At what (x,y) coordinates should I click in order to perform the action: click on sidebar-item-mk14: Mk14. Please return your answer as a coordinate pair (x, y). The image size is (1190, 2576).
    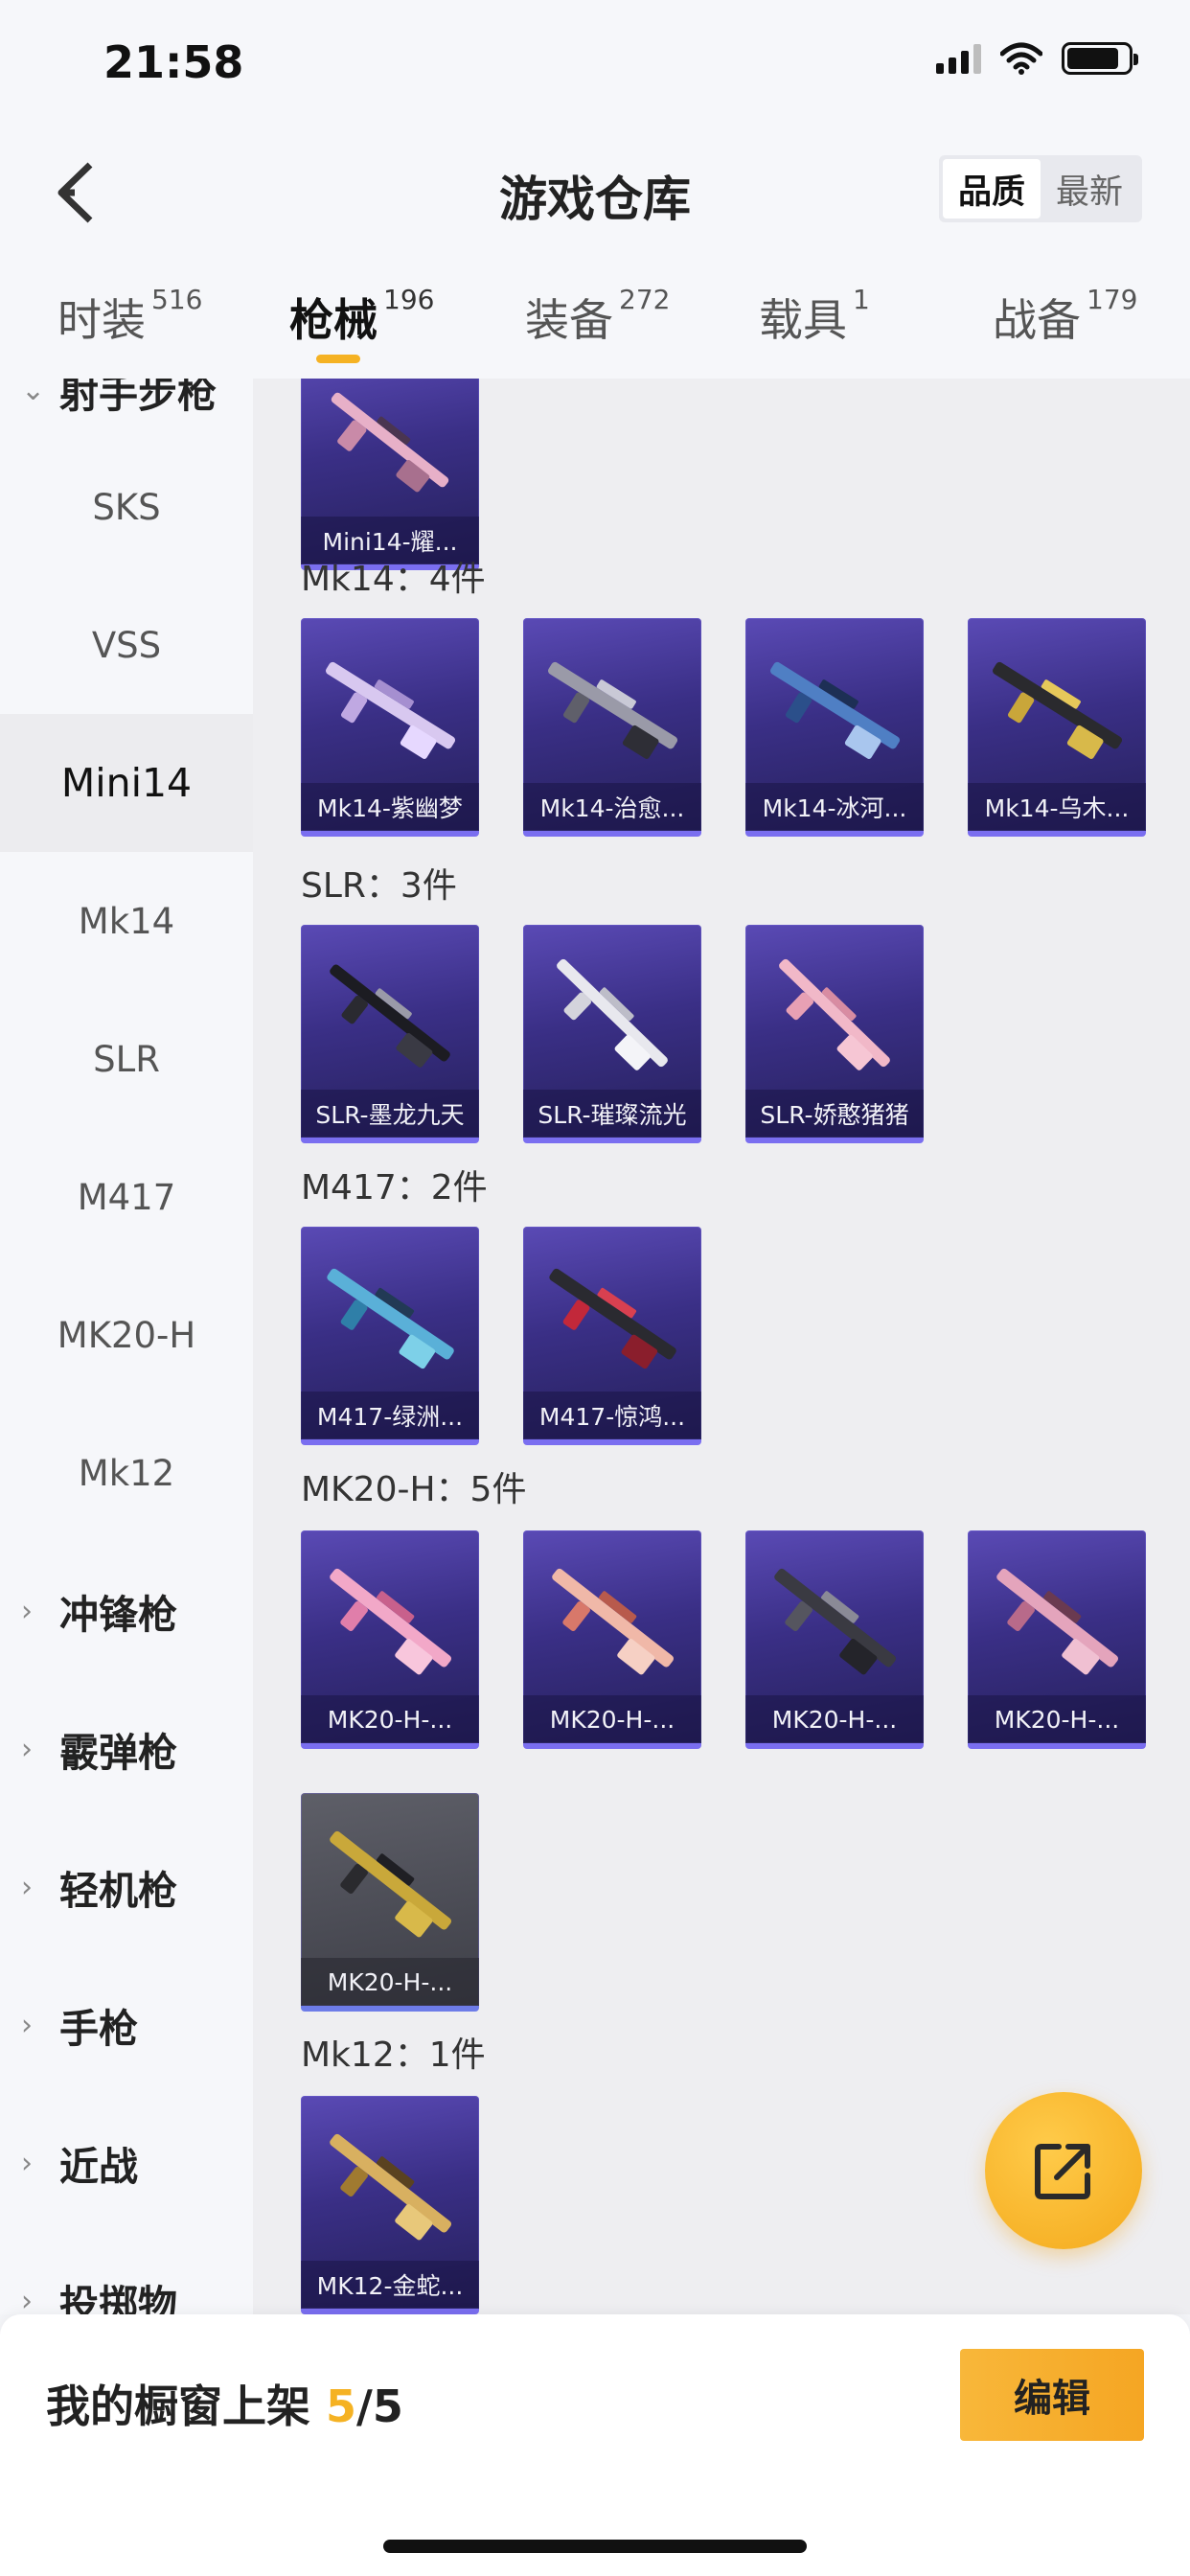
    Looking at the image, I should click on (127, 921).